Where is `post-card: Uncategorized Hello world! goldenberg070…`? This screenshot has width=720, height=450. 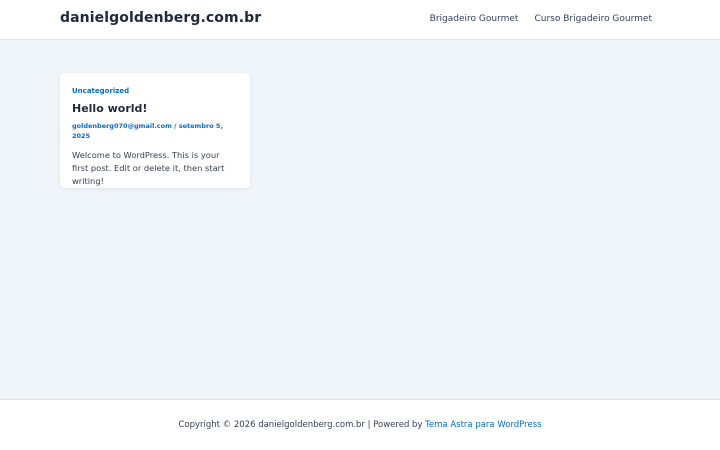 post-card: Uncategorized Hello world! goldenberg070… is located at coordinates (155, 130).